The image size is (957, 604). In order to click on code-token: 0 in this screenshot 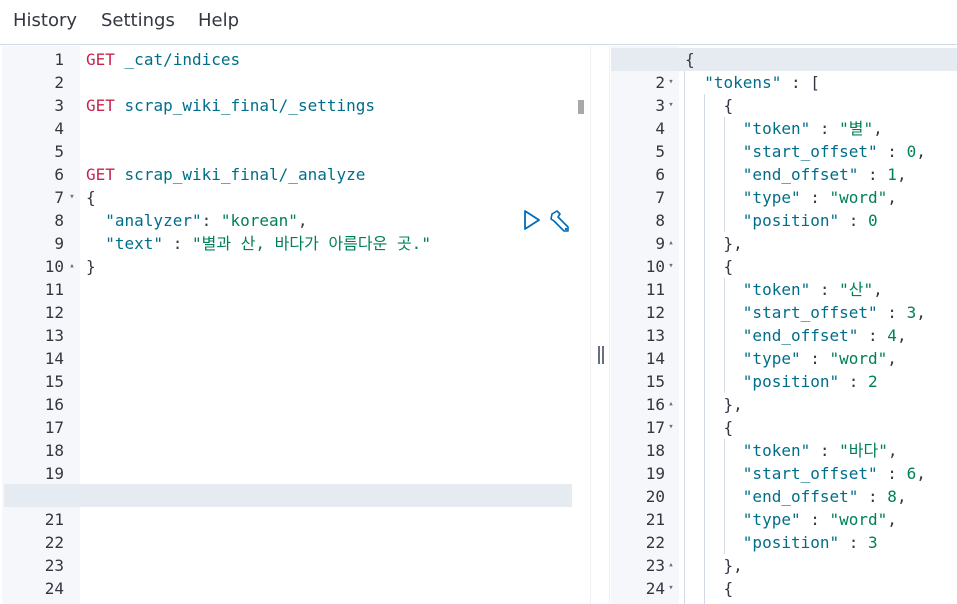, I will do `click(873, 220)`.